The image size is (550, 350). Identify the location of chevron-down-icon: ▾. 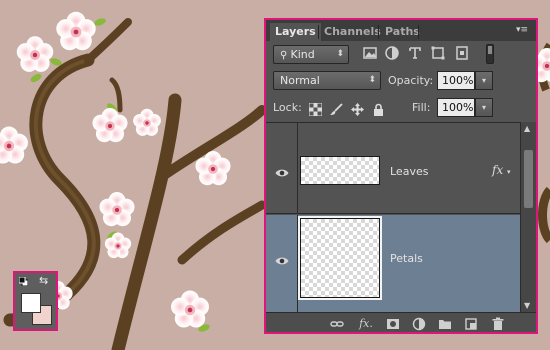
(509, 172).